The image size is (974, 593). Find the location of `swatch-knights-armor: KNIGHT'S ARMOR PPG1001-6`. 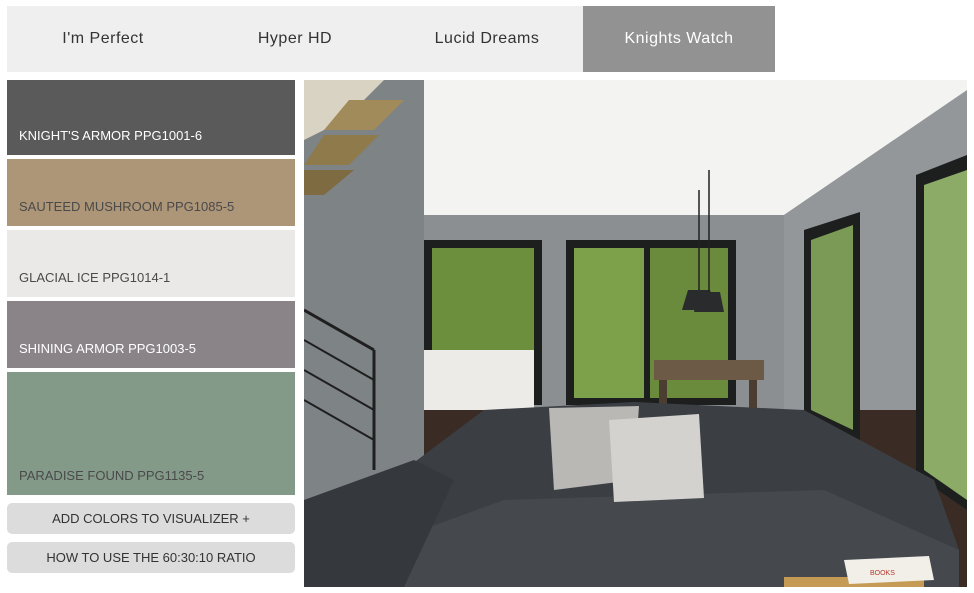

swatch-knights-armor: KNIGHT'S ARMOR PPG1001-6 is located at coordinates (151, 117).